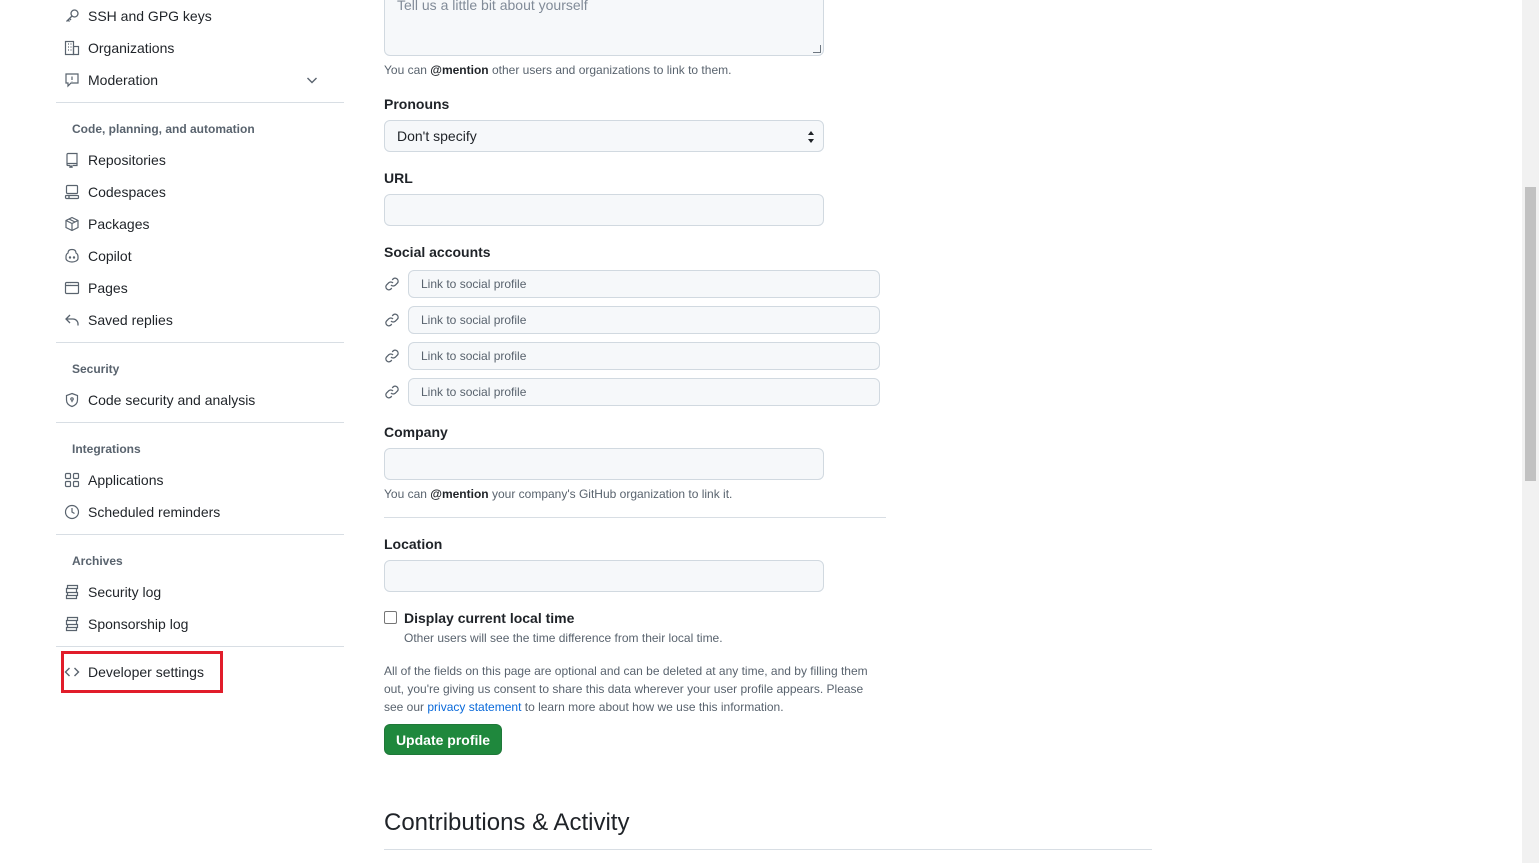 This screenshot has height=863, width=1539. What do you see at coordinates (142, 672) in the screenshot?
I see `highlight-annotation` at bounding box center [142, 672].